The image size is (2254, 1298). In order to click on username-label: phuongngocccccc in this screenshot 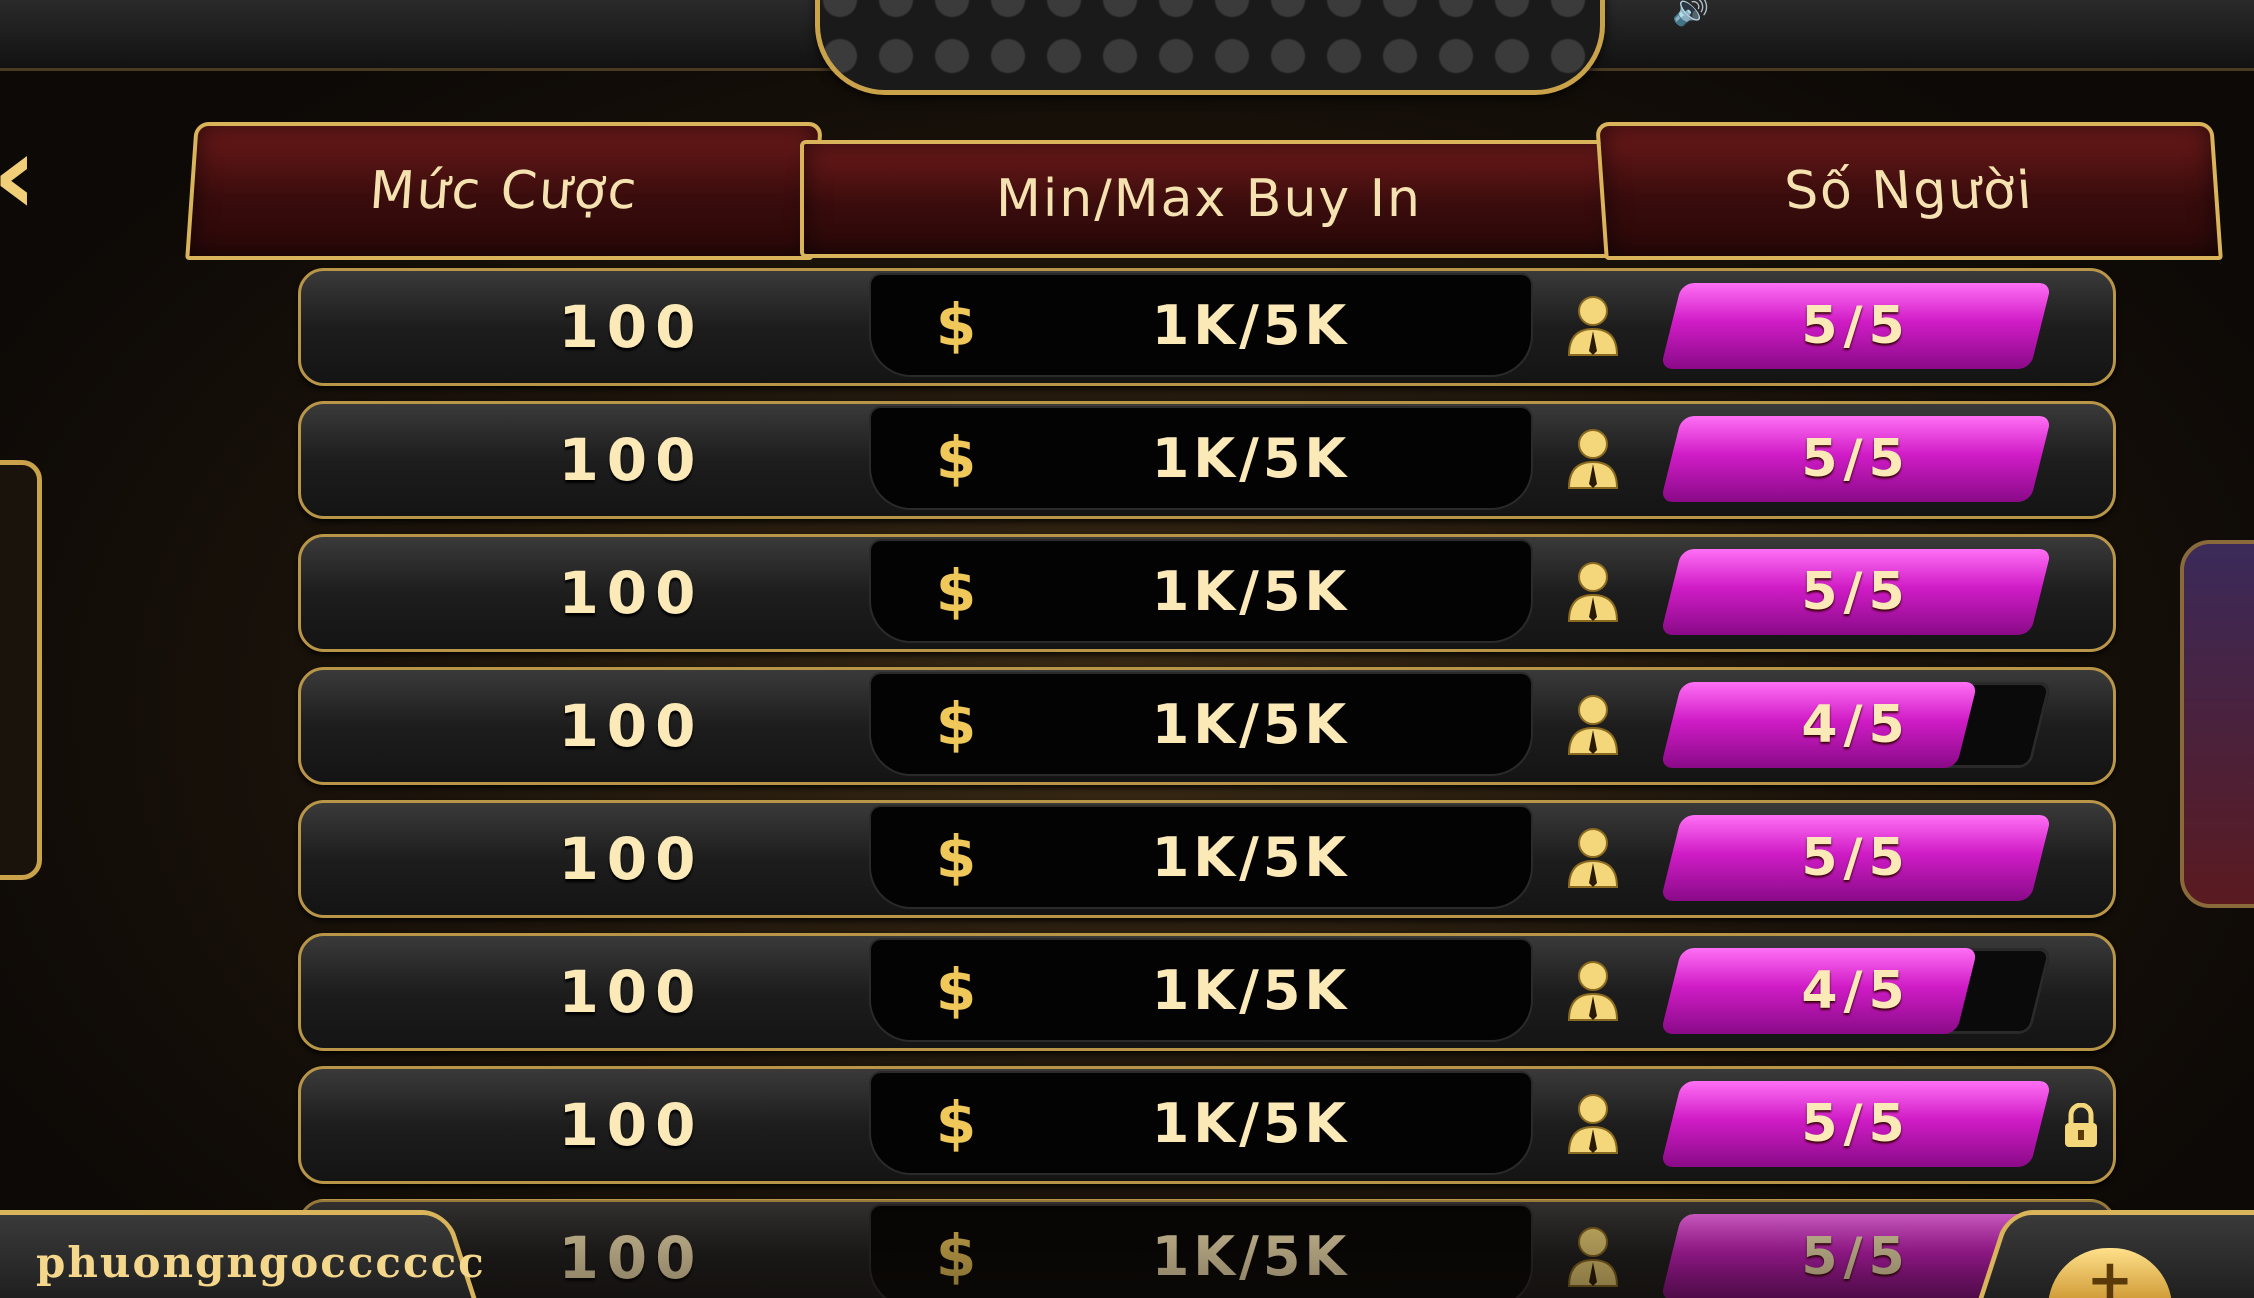, I will do `click(261, 1262)`.